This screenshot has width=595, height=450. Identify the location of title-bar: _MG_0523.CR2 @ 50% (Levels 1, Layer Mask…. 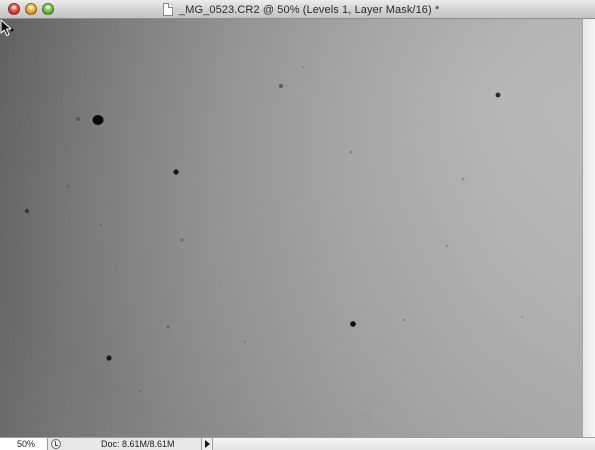
(297, 9).